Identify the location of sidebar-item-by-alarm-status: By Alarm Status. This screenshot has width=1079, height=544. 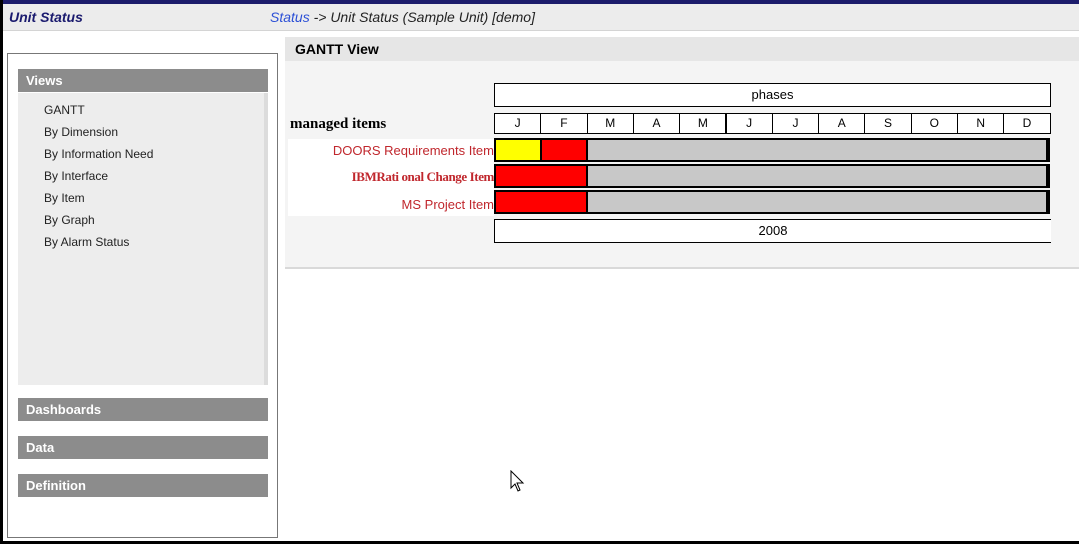
(86, 242).